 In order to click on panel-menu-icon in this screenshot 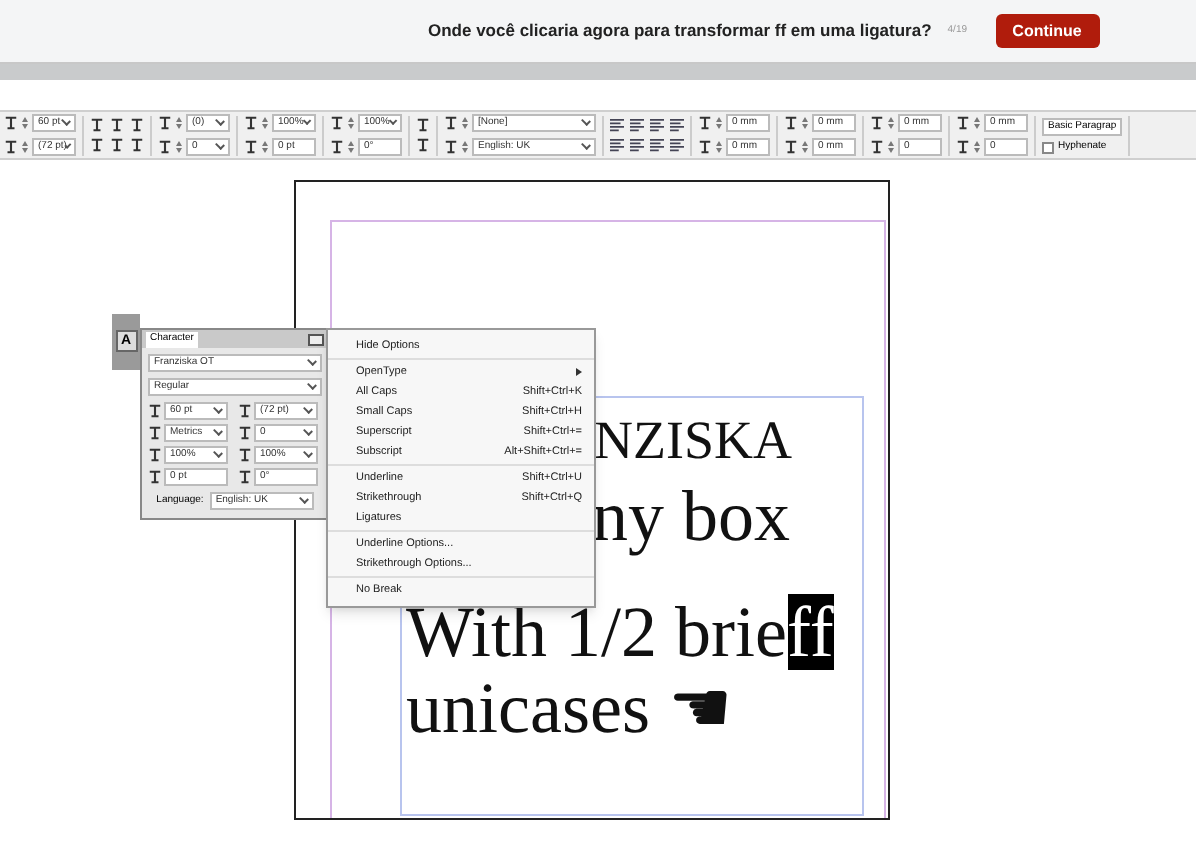, I will do `click(316, 339)`.